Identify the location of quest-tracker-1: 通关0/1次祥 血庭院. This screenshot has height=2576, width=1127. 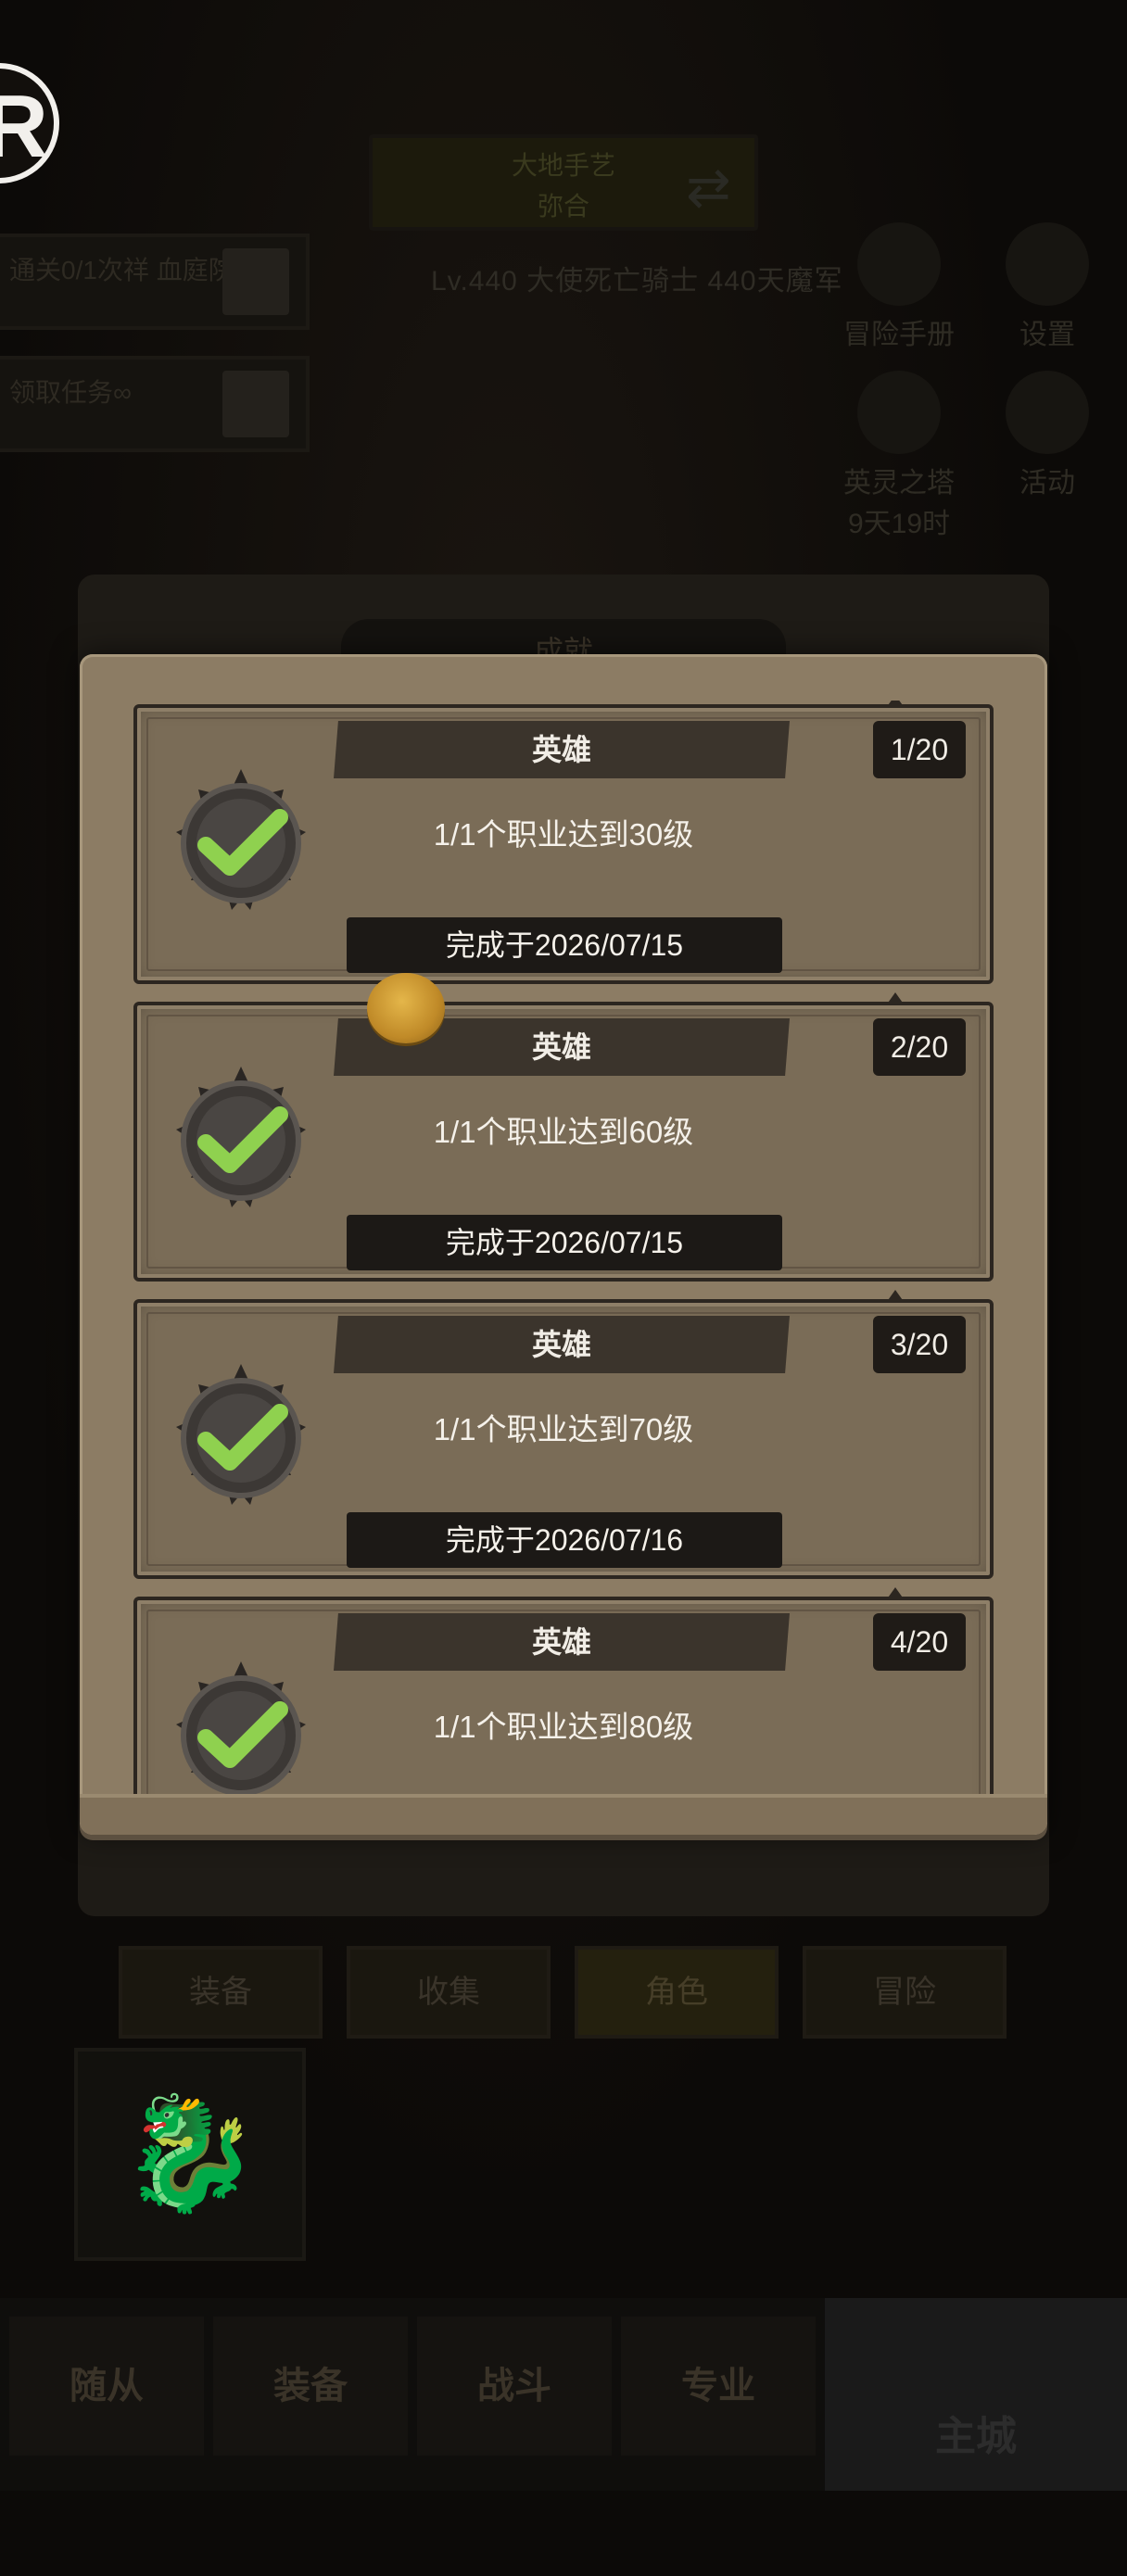
(155, 282).